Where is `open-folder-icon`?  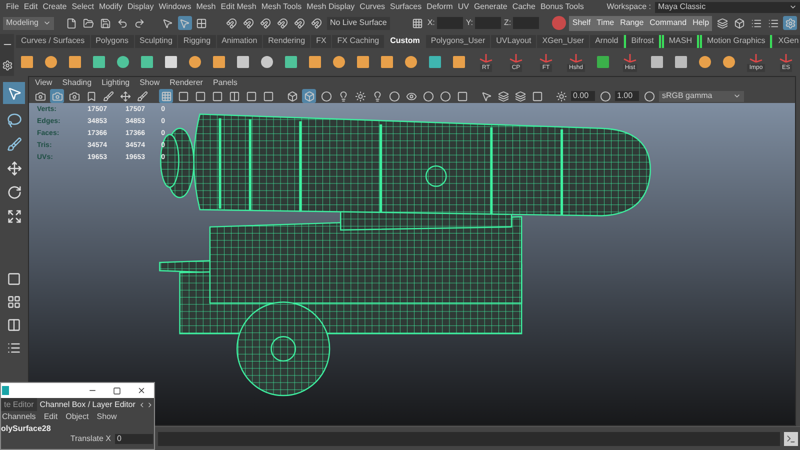 open-folder-icon is located at coordinates (88, 23).